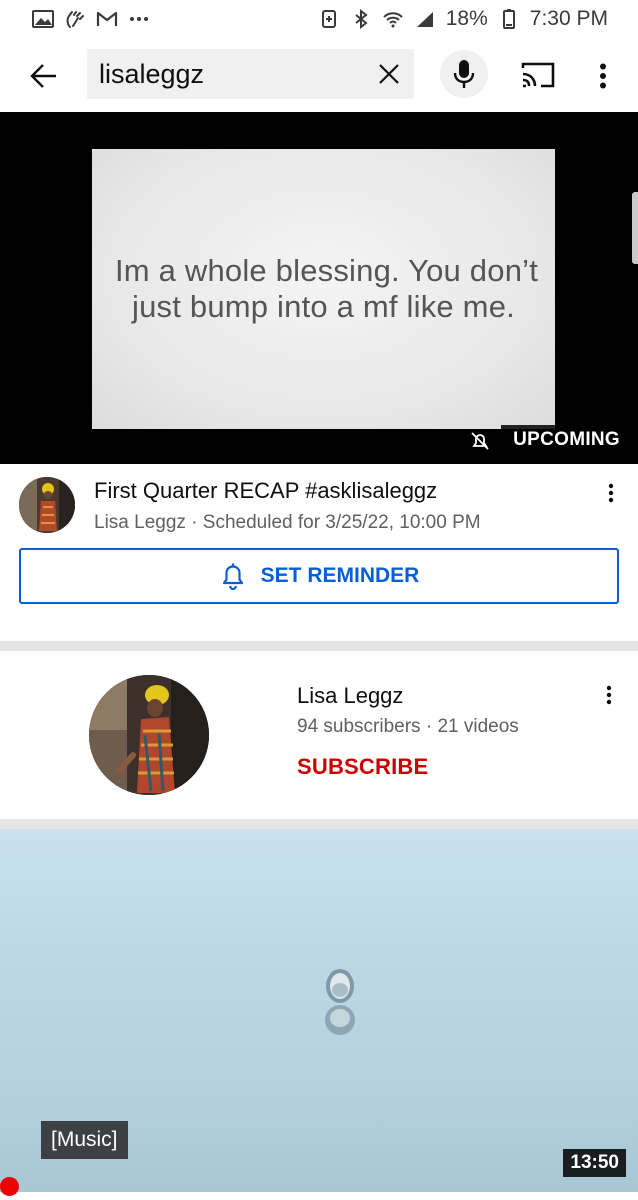  What do you see at coordinates (594, 1163) in the screenshot?
I see `duration-badge: 13:50` at bounding box center [594, 1163].